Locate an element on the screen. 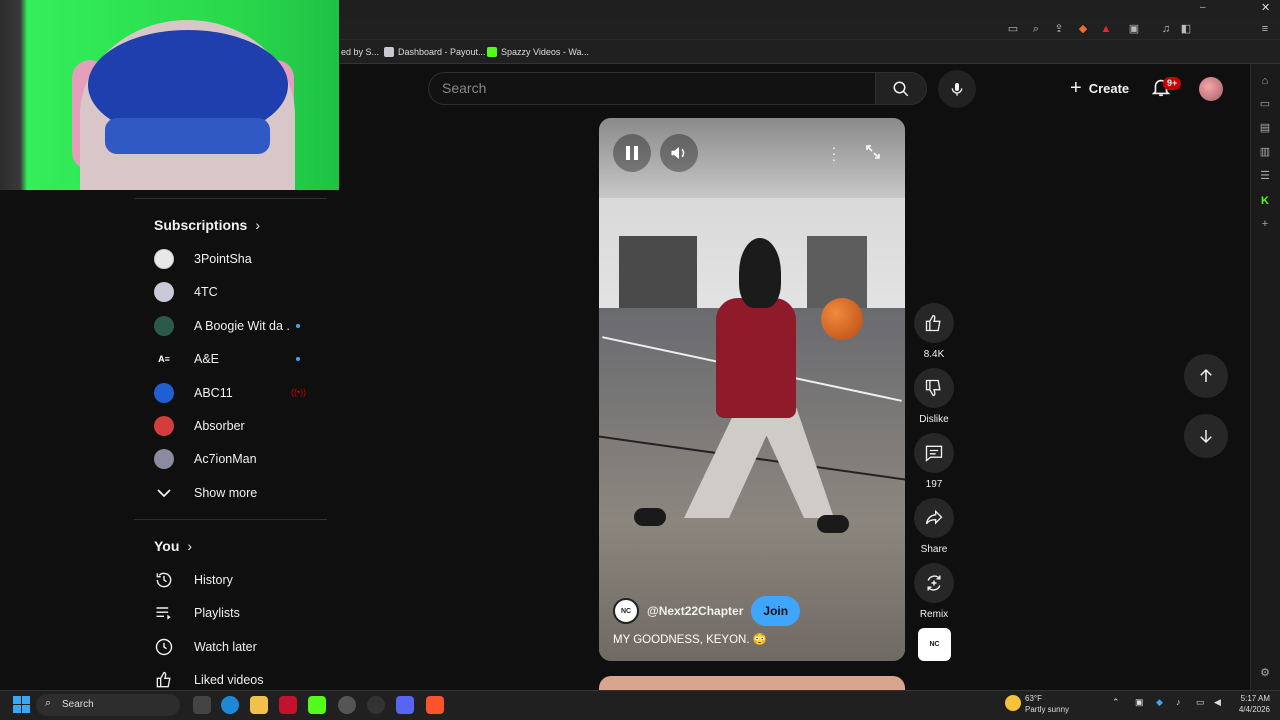  dislike-button: Dislike is located at coordinates (934, 396).